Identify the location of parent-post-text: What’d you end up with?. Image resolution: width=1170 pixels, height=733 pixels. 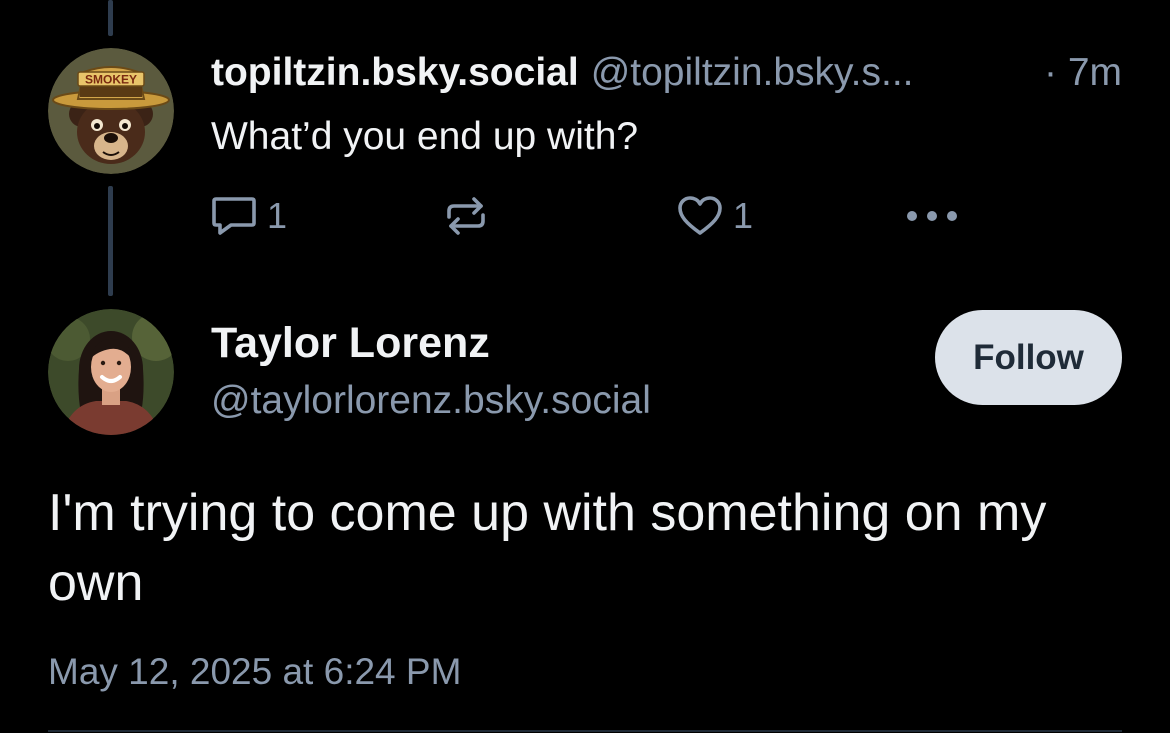
(425, 136).